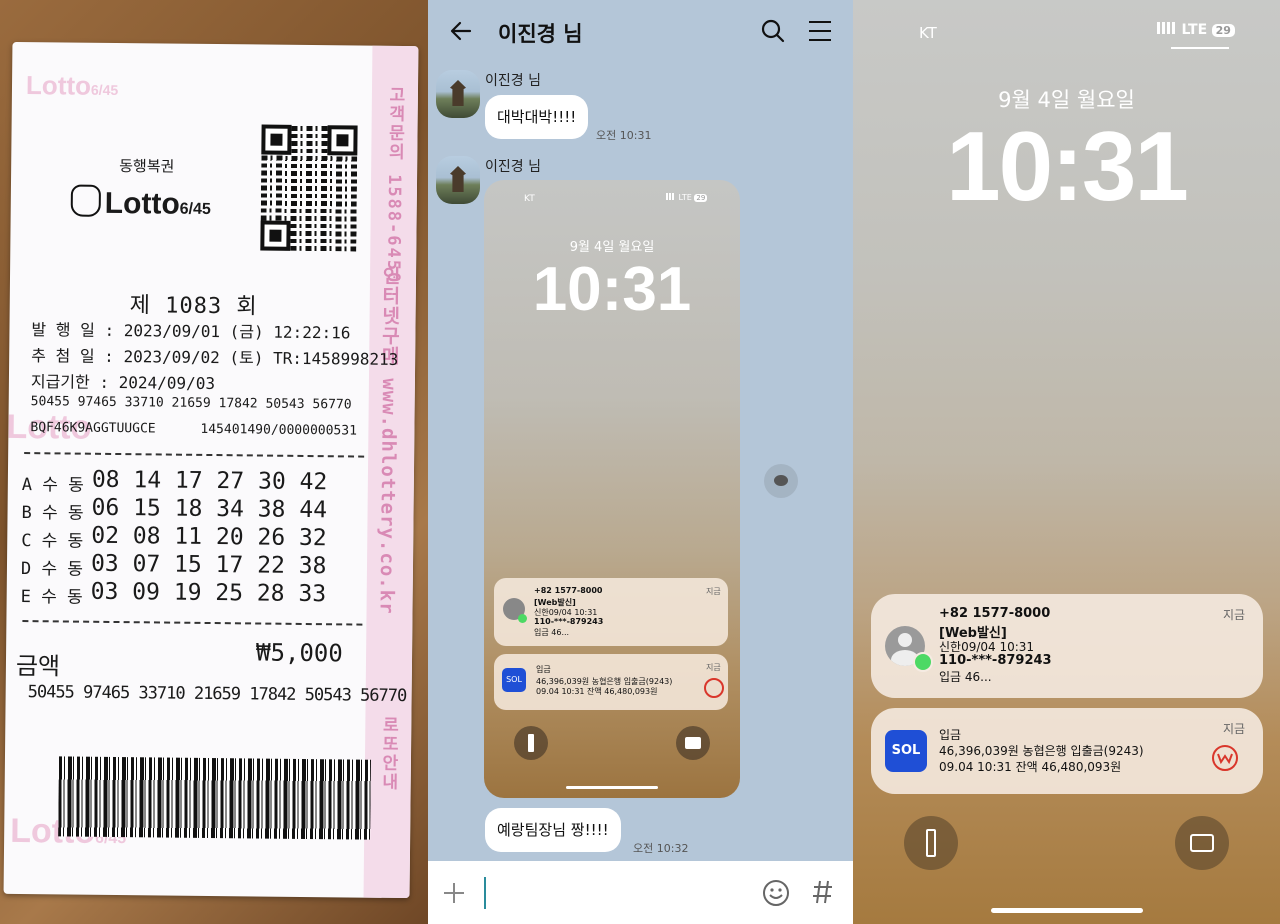 This screenshot has width=1280, height=924. What do you see at coordinates (388, 440) in the screenshot?
I see `ticket-stripe-site: 인터넷구매 www.dhlottery.co.kr` at bounding box center [388, 440].